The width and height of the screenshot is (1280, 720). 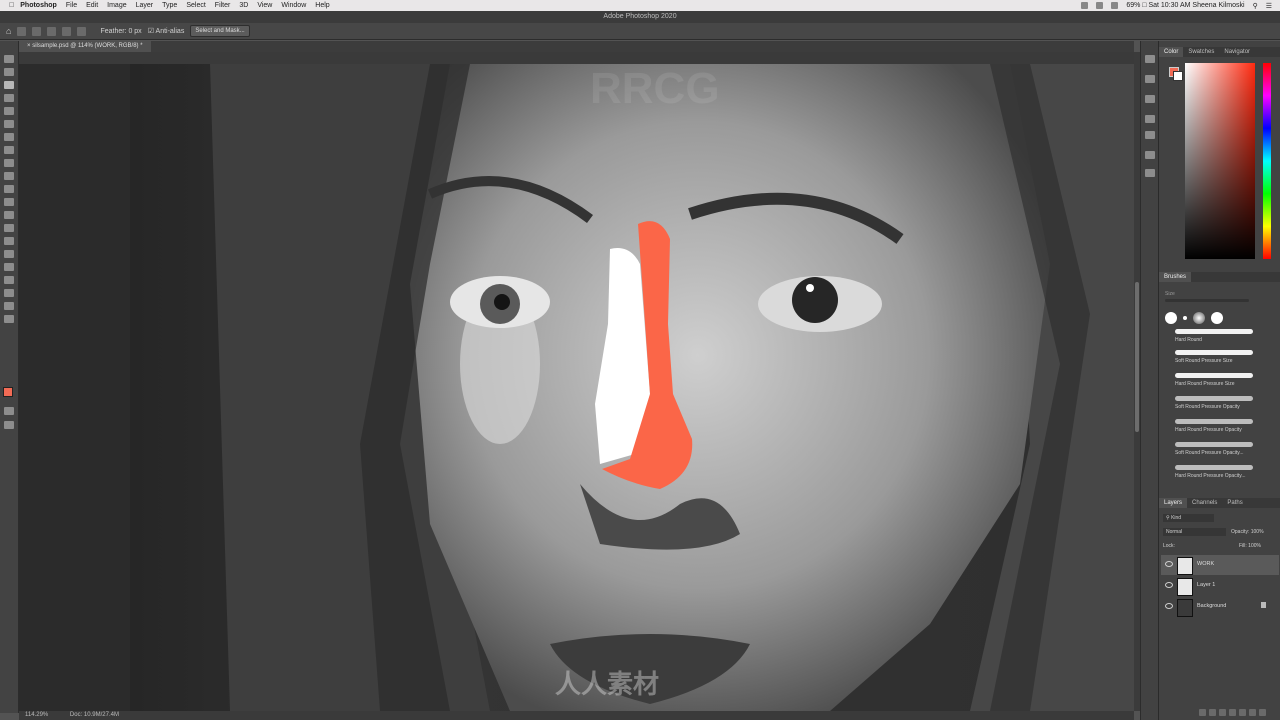 I want to click on brush-preset-hard-2-icon, so click(x=1217, y=318).